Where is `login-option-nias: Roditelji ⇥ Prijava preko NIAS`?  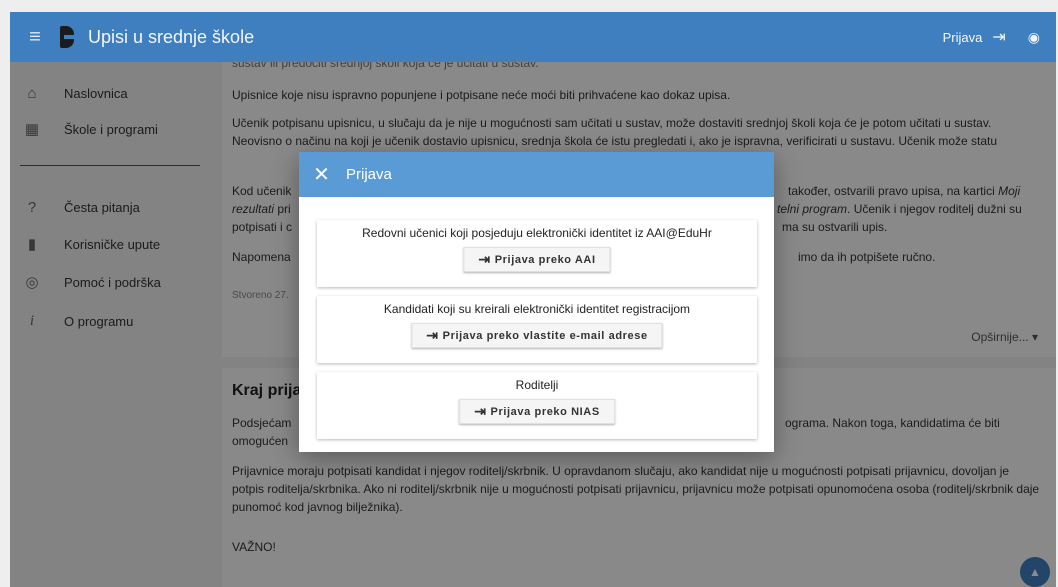
login-option-nias: Roditelji ⇥ Prijava preko NIAS is located at coordinates (537, 405).